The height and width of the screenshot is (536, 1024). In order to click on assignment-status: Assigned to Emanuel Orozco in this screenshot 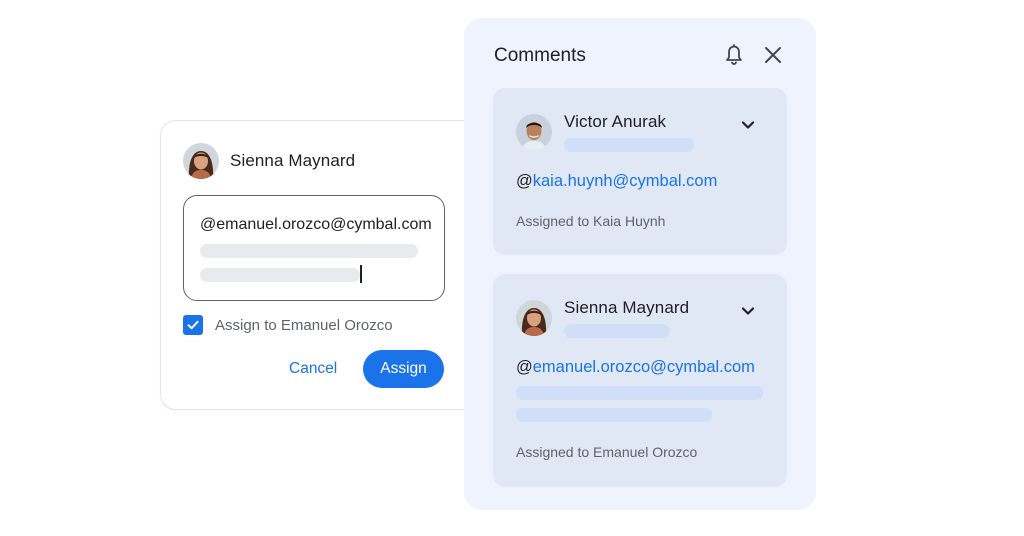, I will do `click(607, 452)`.